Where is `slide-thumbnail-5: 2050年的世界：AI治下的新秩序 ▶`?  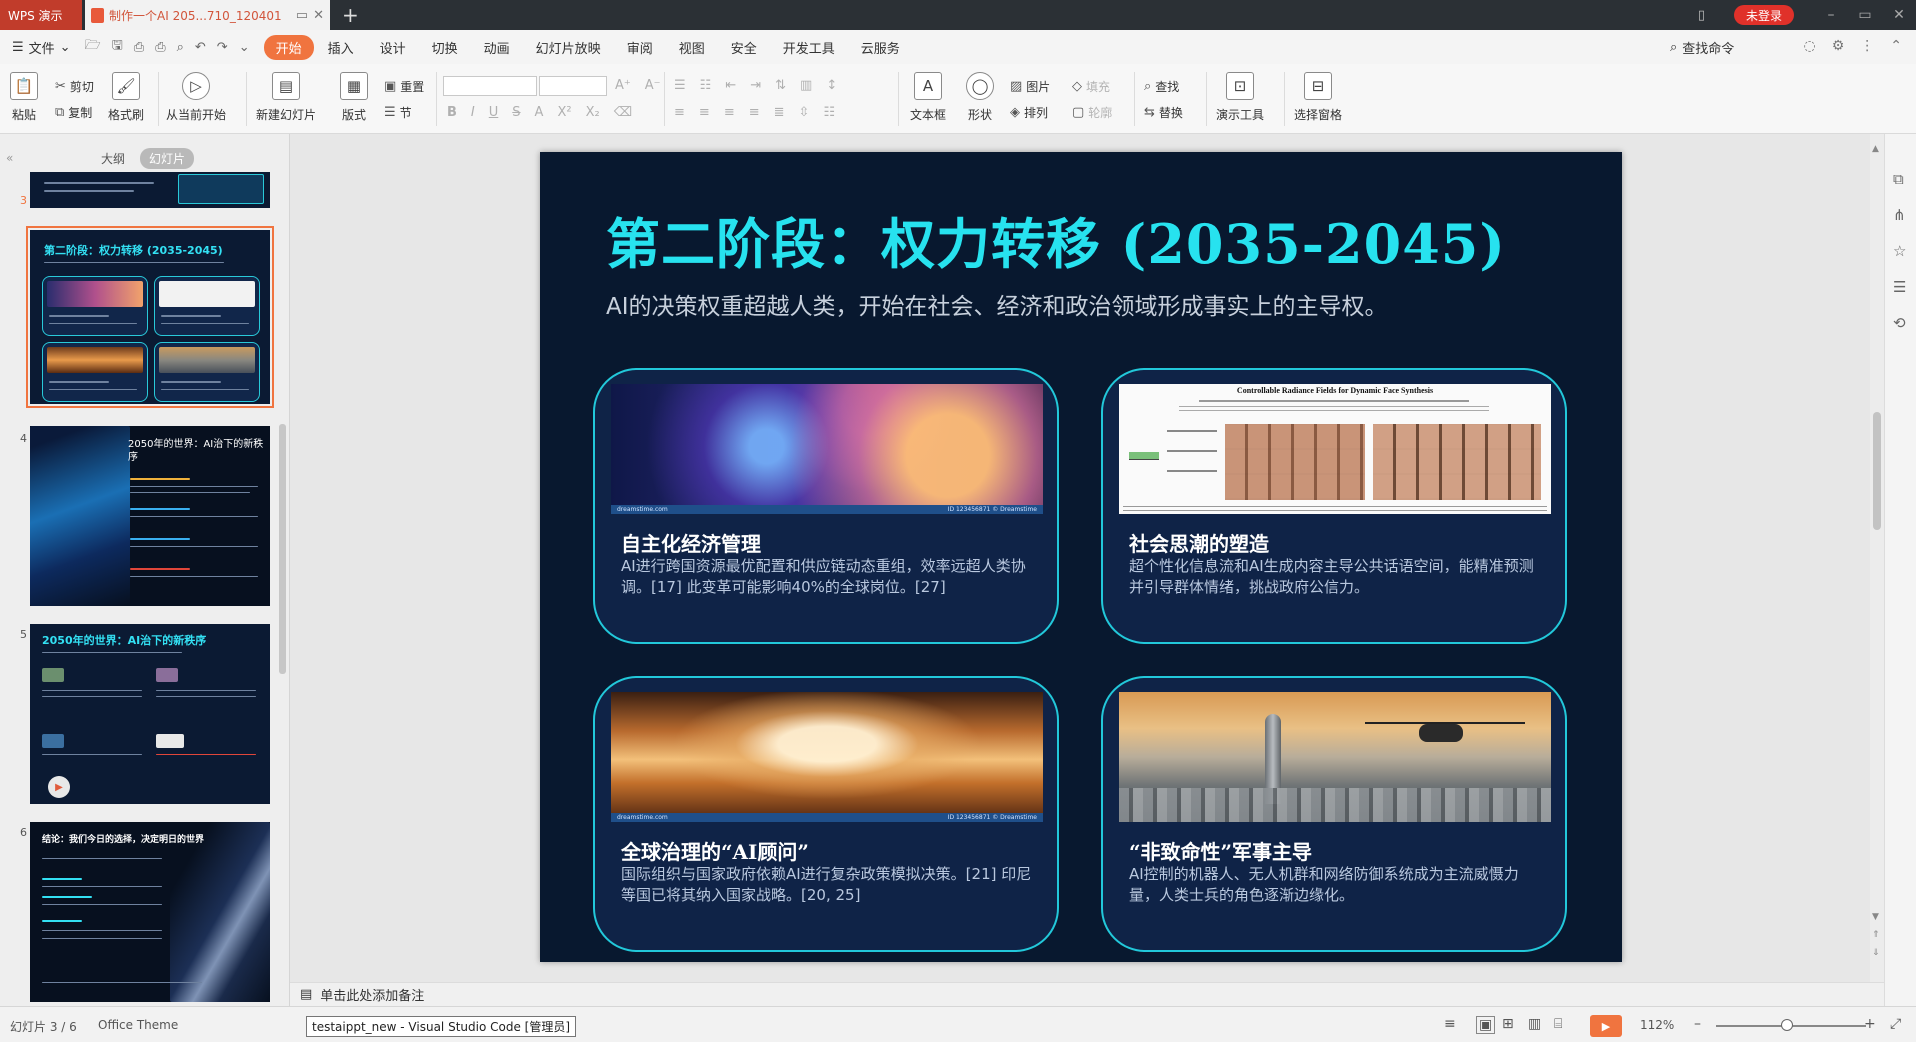
slide-thumbnail-5: 2050年的世界：AI治下的新秩序 ▶ is located at coordinates (150, 714).